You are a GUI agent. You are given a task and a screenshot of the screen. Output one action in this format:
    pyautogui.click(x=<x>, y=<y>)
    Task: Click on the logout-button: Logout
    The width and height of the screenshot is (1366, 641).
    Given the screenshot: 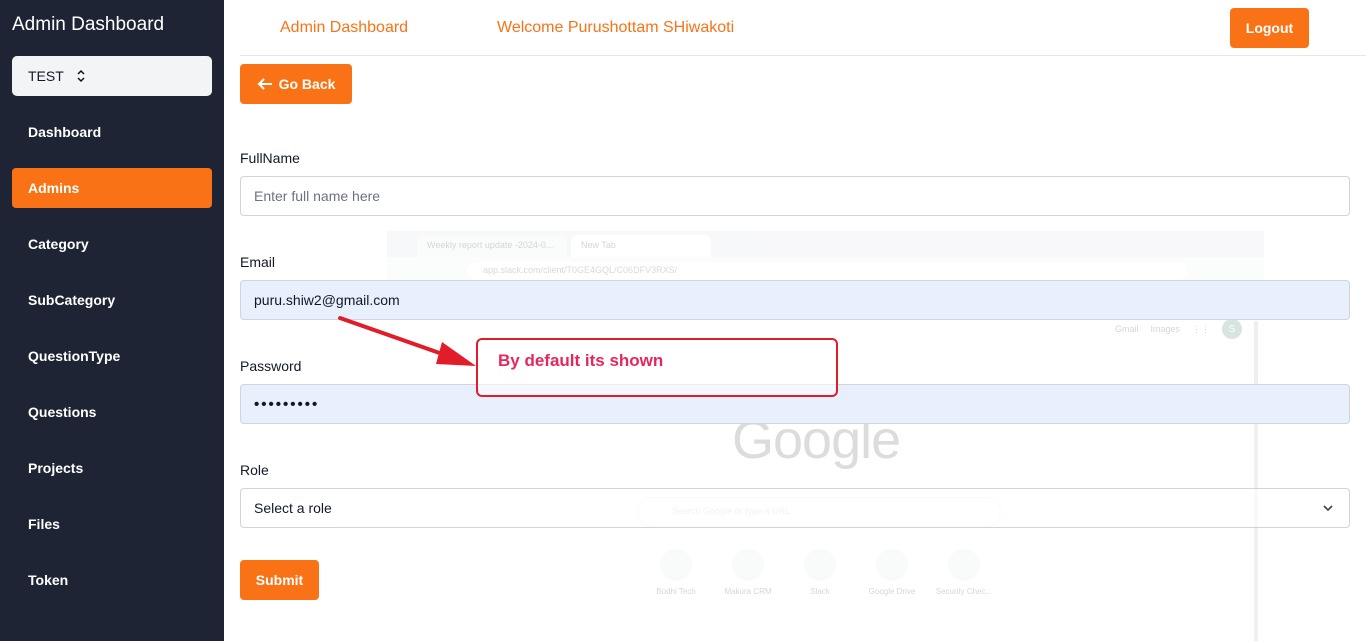 What is the action you would take?
    pyautogui.click(x=1269, y=28)
    